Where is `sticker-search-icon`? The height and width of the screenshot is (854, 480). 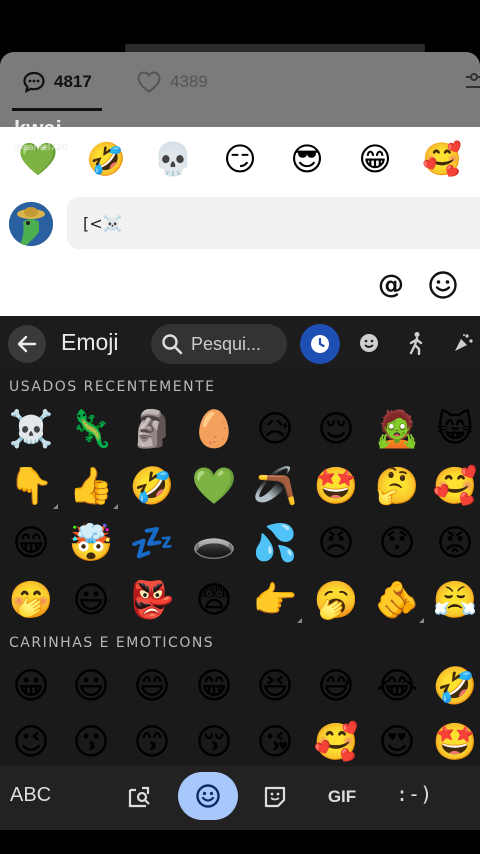 sticker-search-icon is located at coordinates (139, 797).